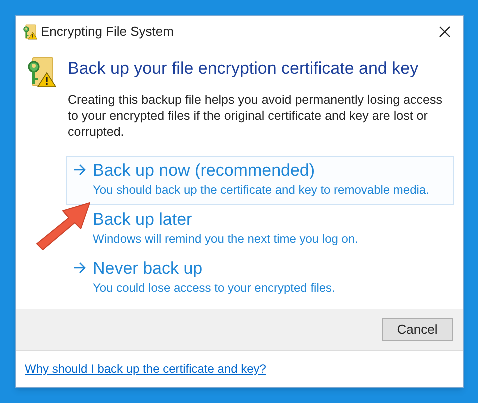 Image resolution: width=478 pixels, height=403 pixels. What do you see at coordinates (256, 116) in the screenshot?
I see `description: Creating this backup file helps you avoid permanently losing access to your encrypted files if the original certificate and key are lost or corrupted.` at bounding box center [256, 116].